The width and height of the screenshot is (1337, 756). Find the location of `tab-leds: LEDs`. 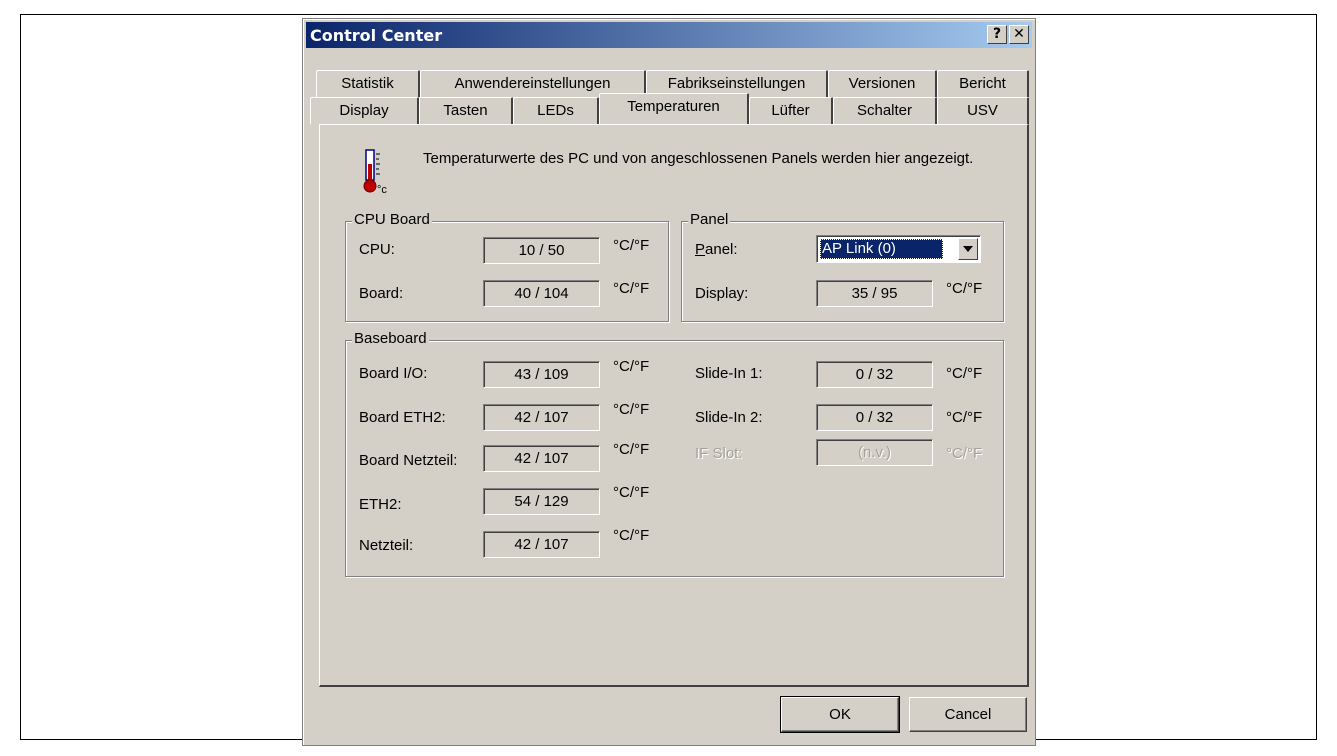

tab-leds: LEDs is located at coordinates (556, 110).